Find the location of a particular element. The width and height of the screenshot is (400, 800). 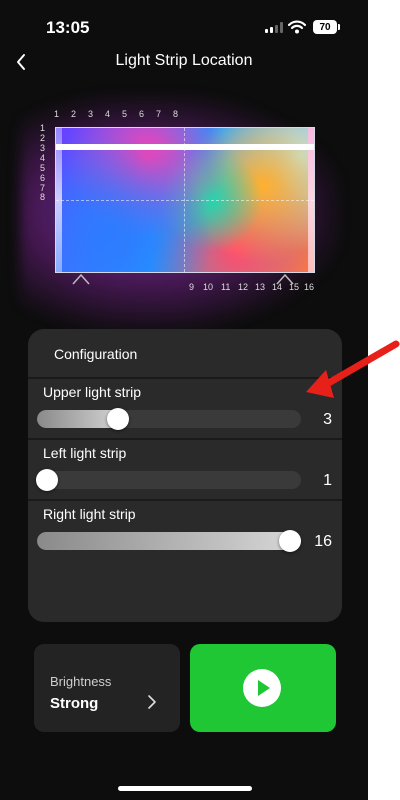

side-led-number: 6 is located at coordinates (43, 178).